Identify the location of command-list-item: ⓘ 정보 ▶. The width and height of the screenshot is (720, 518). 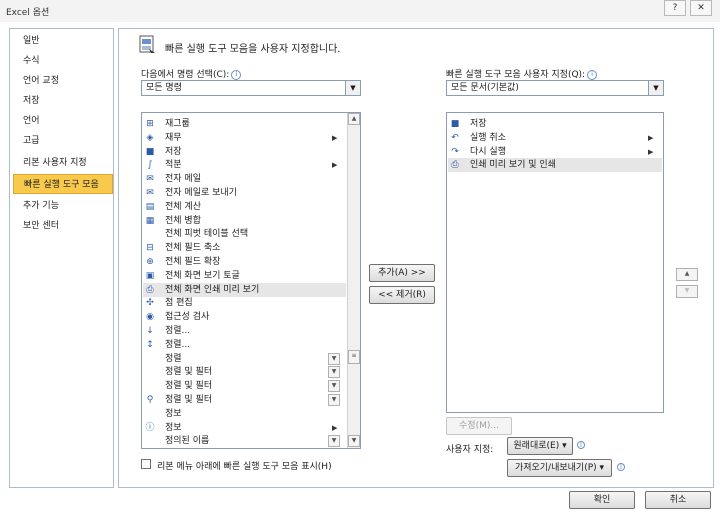
(244, 428).